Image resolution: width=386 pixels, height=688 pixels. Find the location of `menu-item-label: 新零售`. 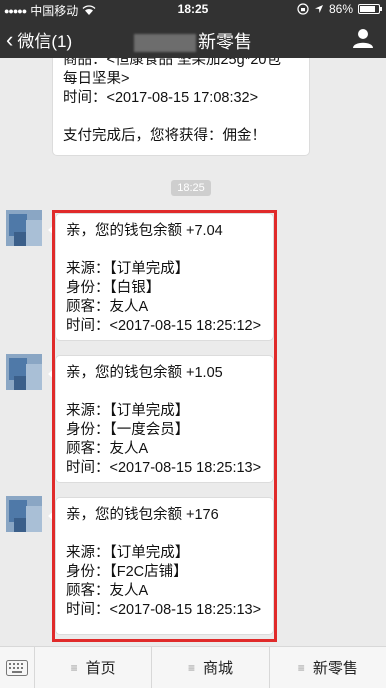

menu-item-label: 新零售 is located at coordinates (335, 668).